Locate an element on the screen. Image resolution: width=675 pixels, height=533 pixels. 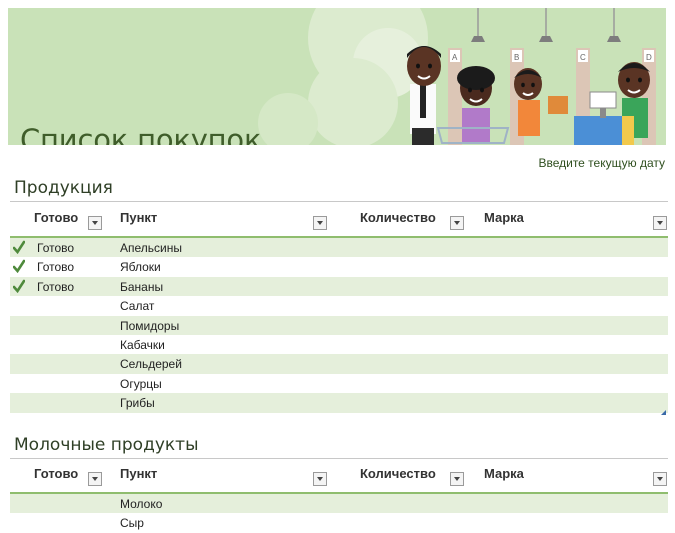
table-row: Помидоры is located at coordinates (339, 325).